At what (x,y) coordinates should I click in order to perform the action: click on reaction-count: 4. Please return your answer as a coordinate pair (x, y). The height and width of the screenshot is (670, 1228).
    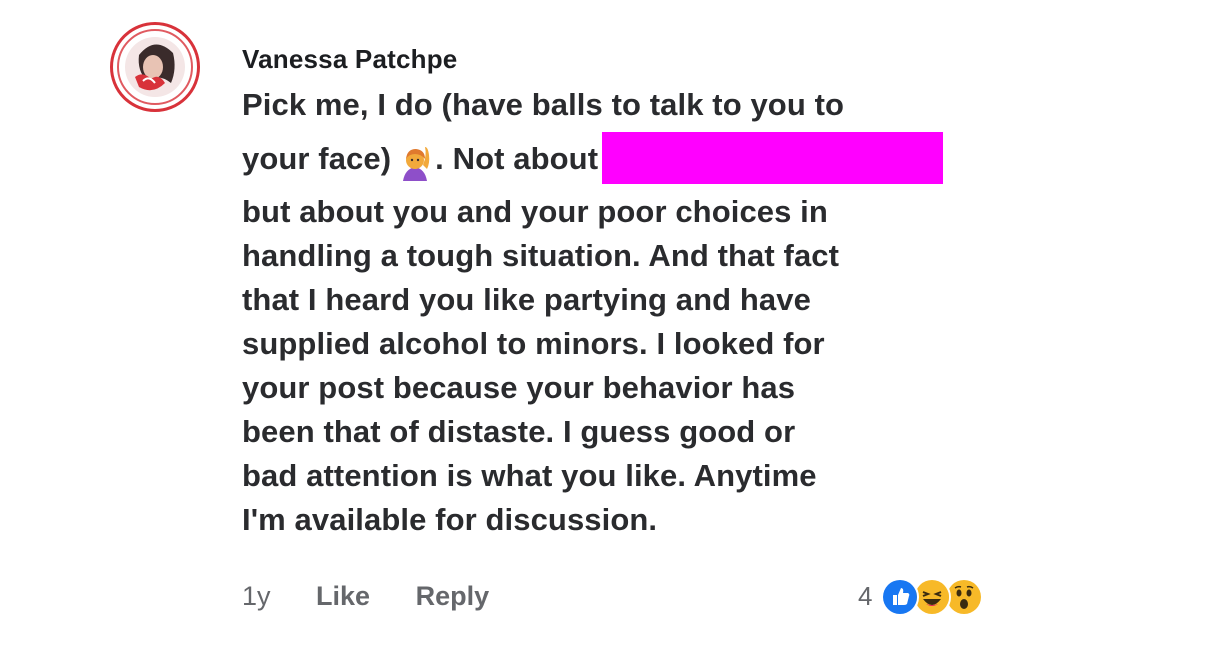
    Looking at the image, I should click on (865, 596).